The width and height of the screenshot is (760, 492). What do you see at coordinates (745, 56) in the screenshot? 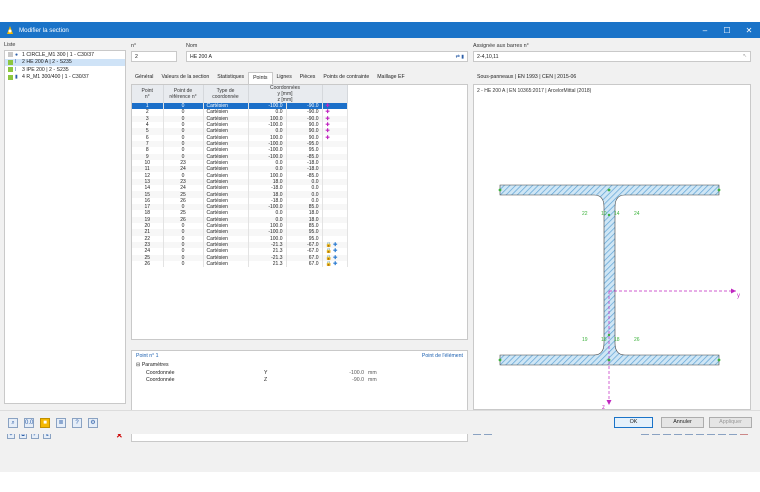
I see `pick-members-icon: ↖` at bounding box center [745, 56].